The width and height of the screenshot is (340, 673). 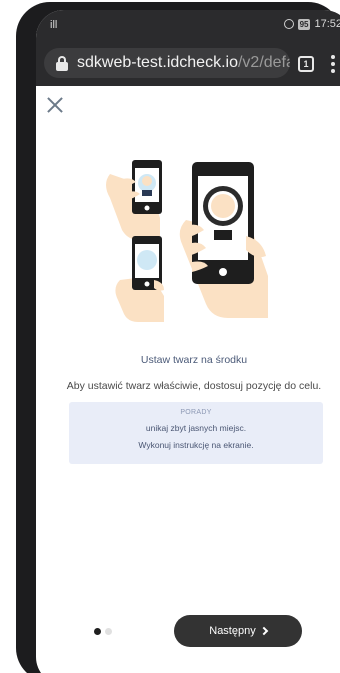 I want to click on tips-header: PORADY, so click(x=196, y=412).